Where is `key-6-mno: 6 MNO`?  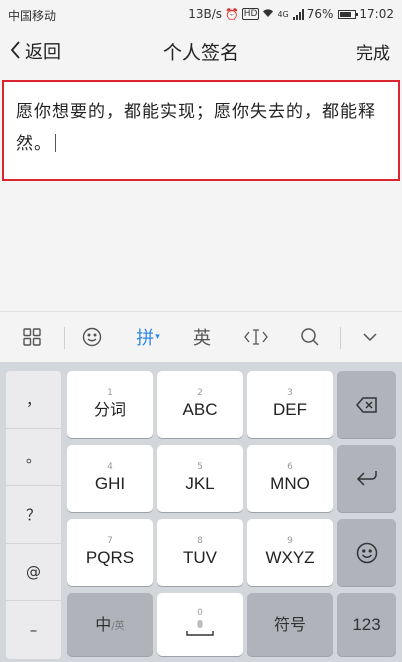
key-6-mno: 6 MNO is located at coordinates (290, 478).